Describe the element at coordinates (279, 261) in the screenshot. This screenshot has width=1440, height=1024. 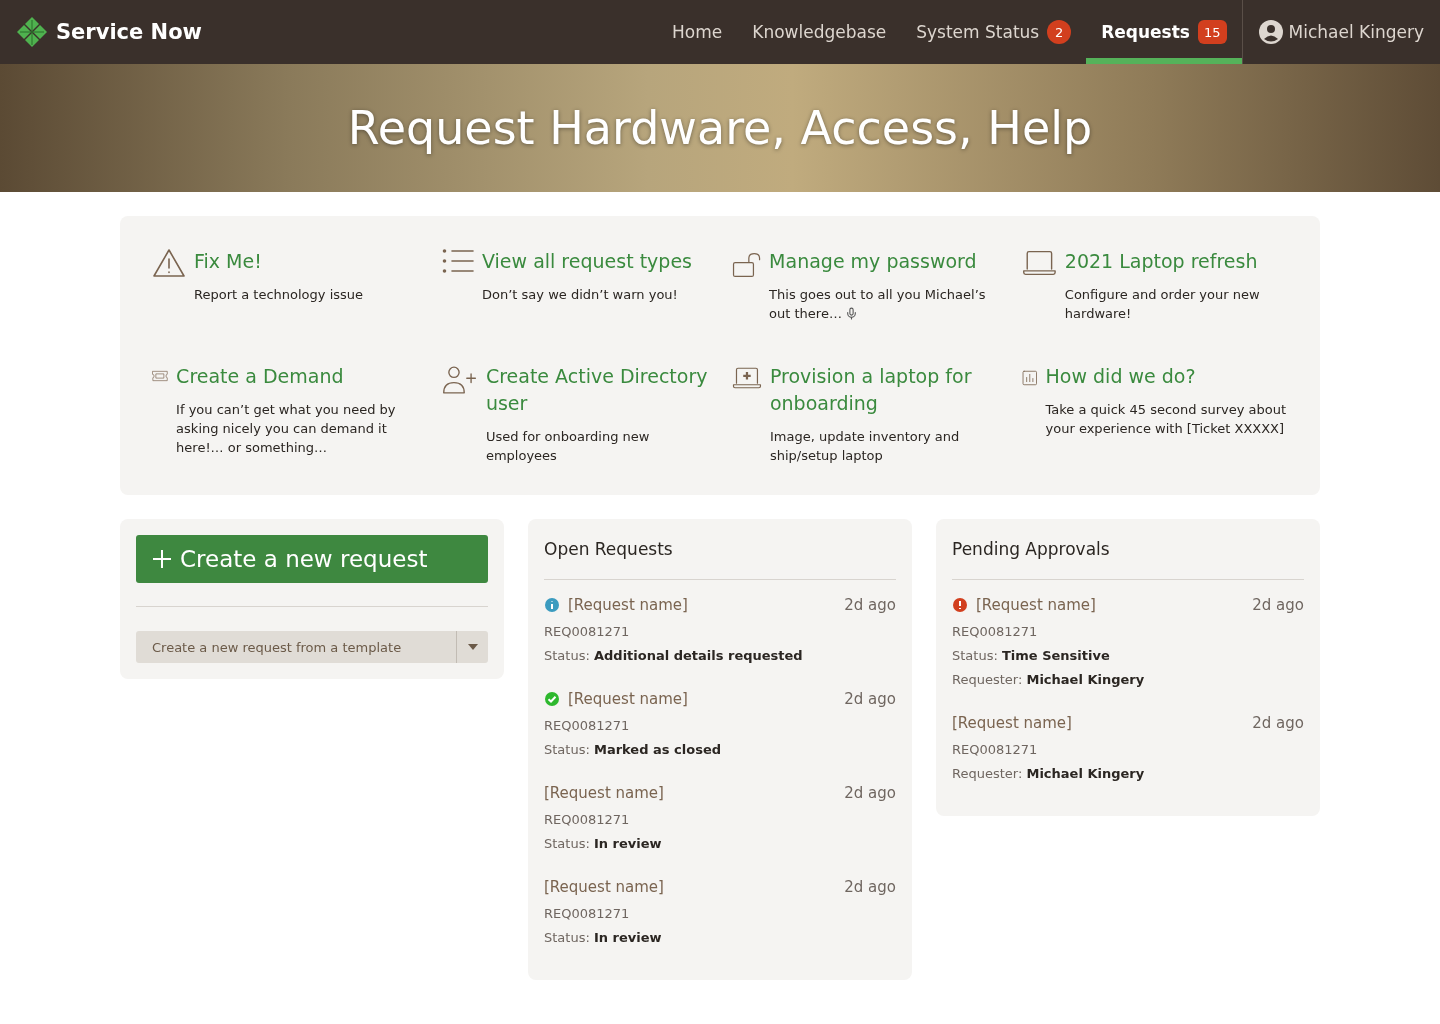
I see `quick-link: Fix Me!` at that location.